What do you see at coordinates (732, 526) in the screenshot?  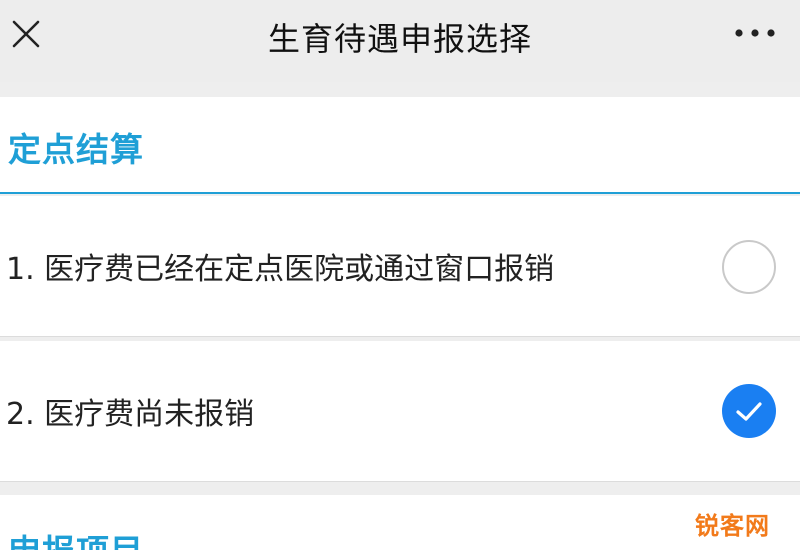 I see `watermark-logo: 锐客网` at bounding box center [732, 526].